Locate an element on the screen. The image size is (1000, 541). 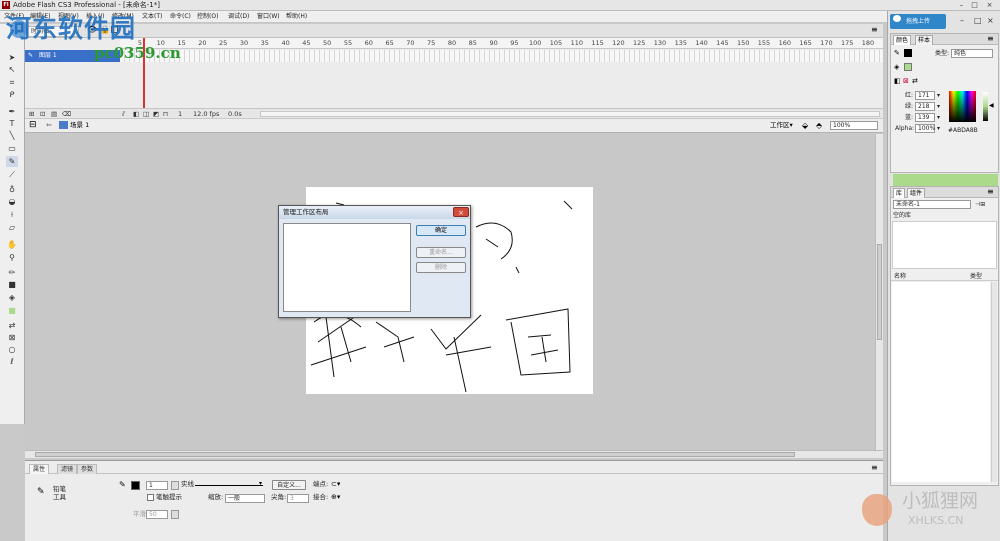
insert-folder-icon: ▤ is located at coordinates (54, 114).